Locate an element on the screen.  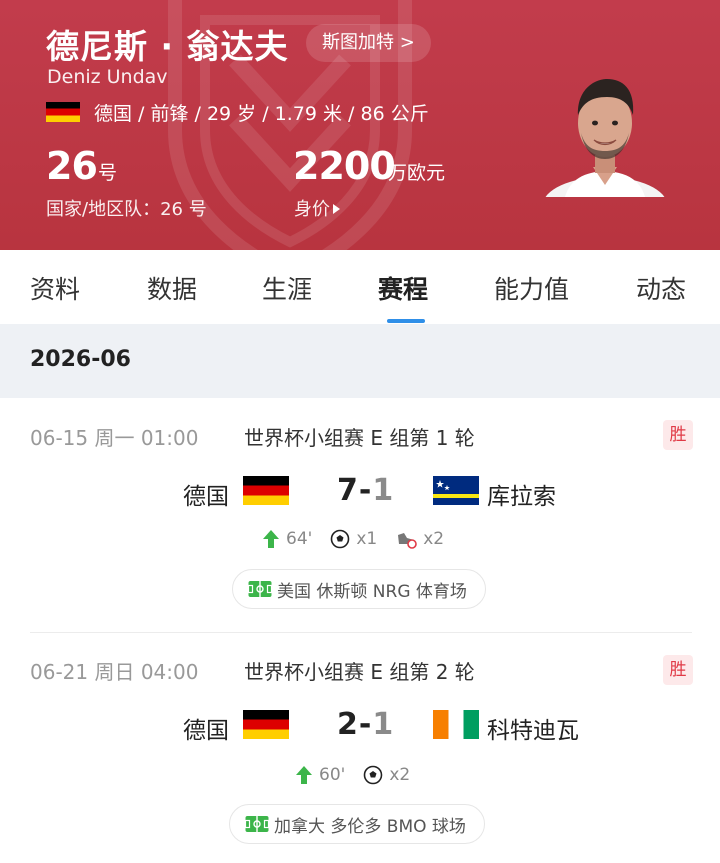
venue-pill: 加拿大 多伦多 BMO 球场 is located at coordinates (357, 824).